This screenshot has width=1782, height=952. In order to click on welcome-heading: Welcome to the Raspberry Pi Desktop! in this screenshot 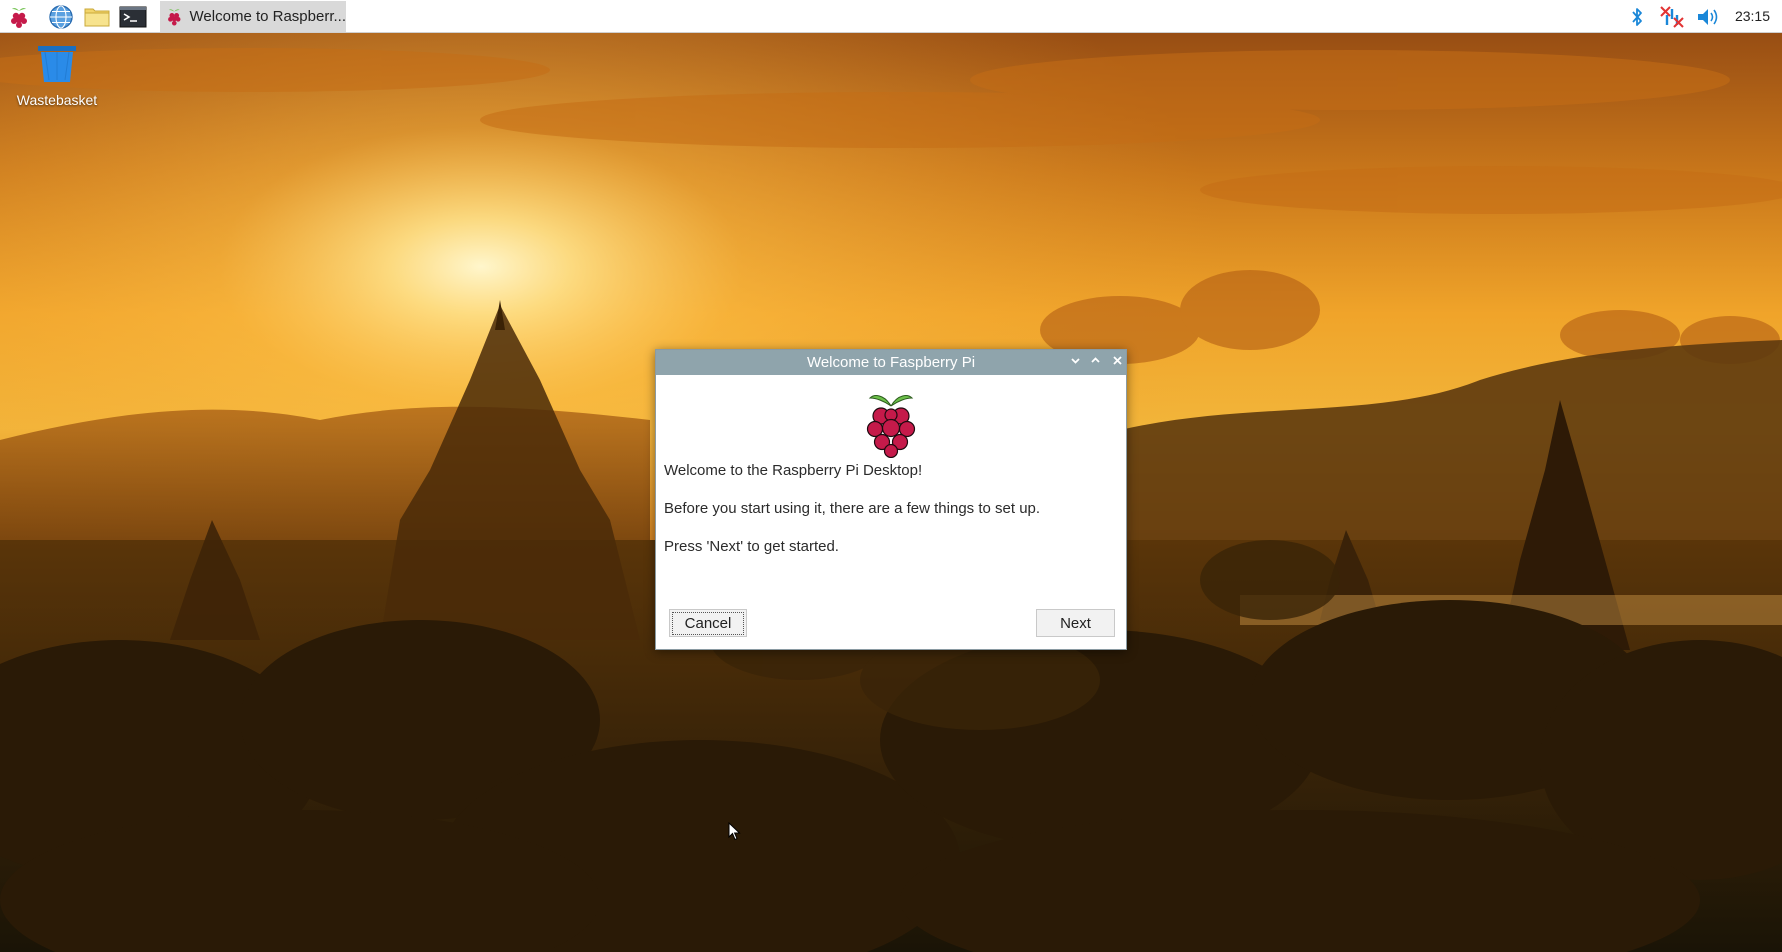, I will do `click(793, 470)`.